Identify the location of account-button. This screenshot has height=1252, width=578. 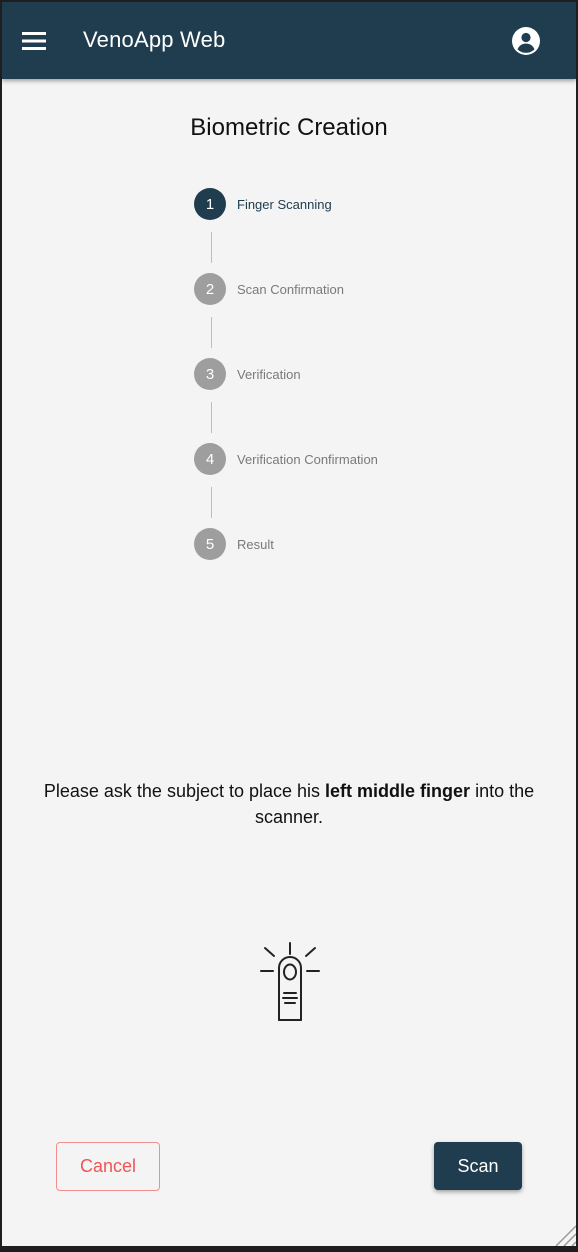
(526, 41).